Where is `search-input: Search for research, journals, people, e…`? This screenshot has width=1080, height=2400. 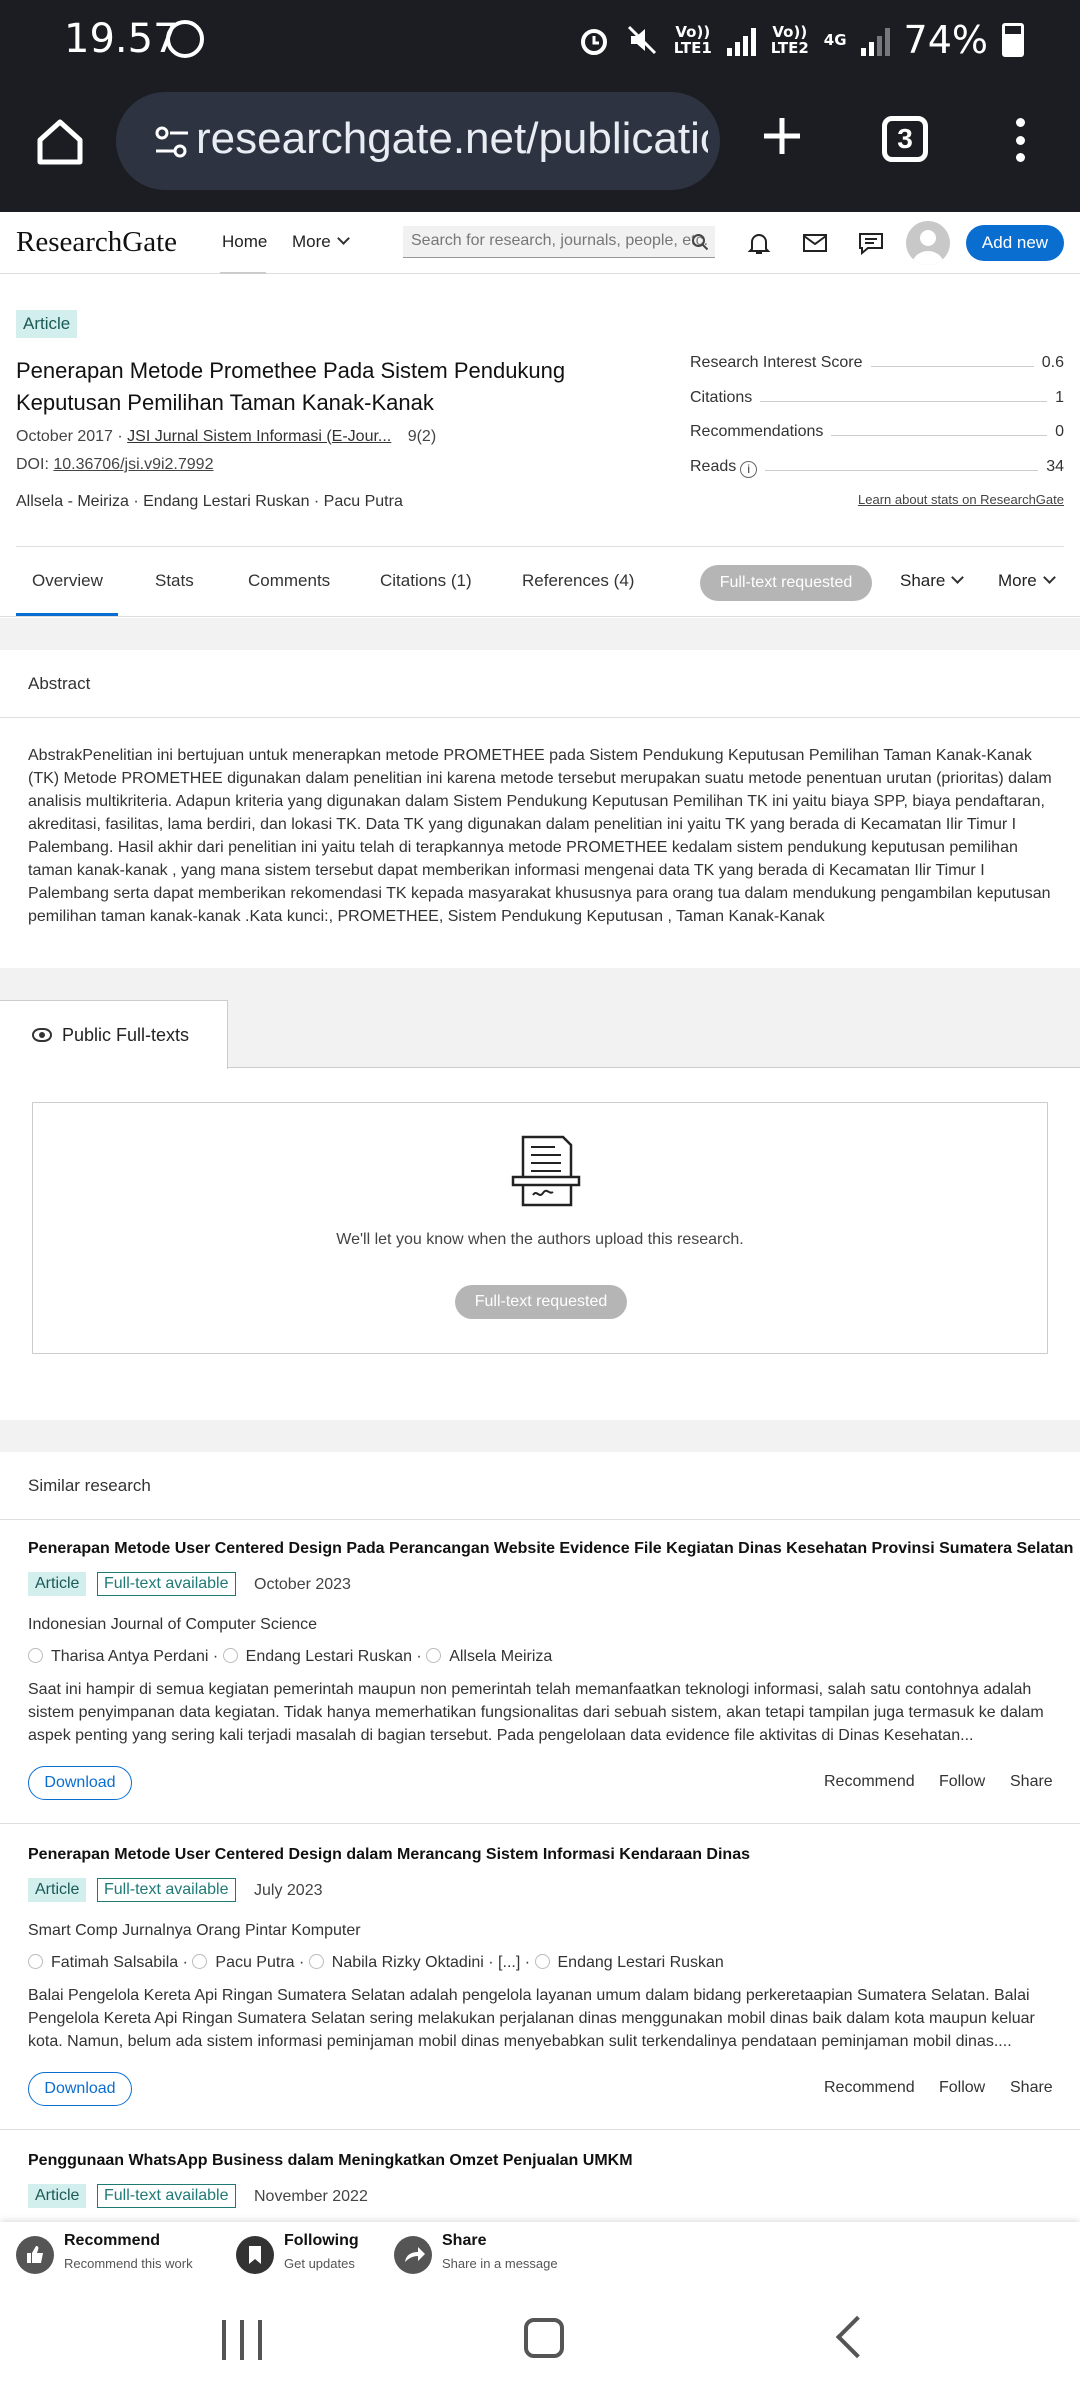 search-input: Search for research, journals, people, e… is located at coordinates (559, 242).